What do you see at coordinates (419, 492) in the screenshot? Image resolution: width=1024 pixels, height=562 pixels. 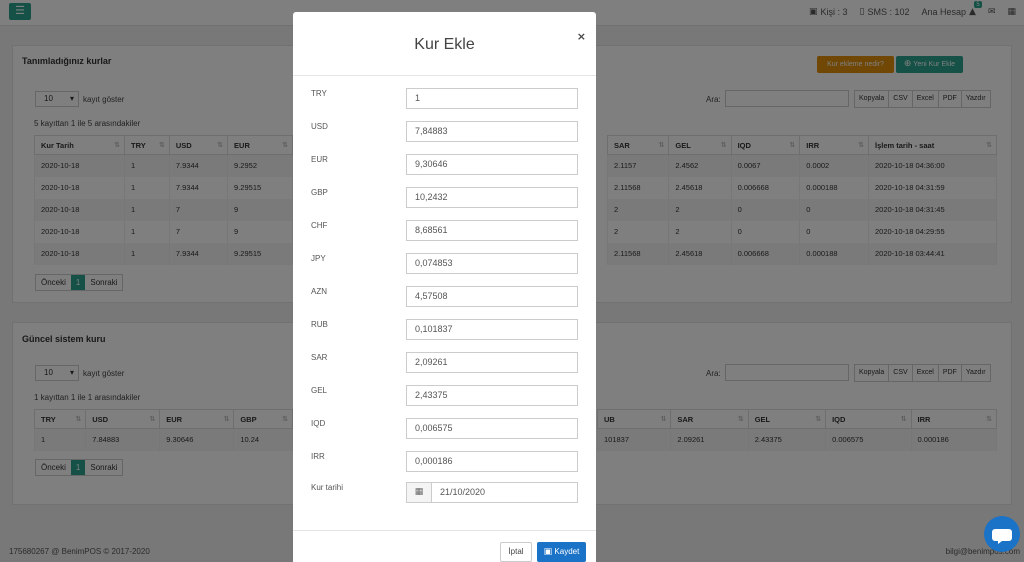 I see `calendar-icon: ▦` at bounding box center [419, 492].